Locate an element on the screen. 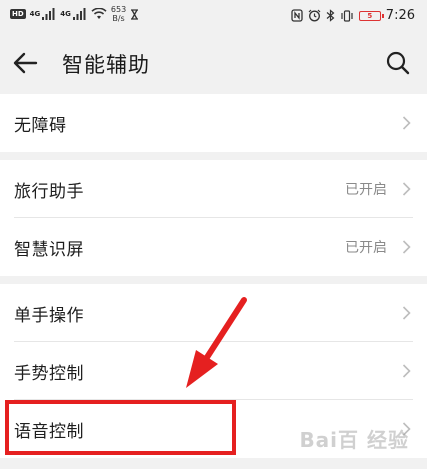 This screenshot has height=469, width=427. battery-icon: 5 is located at coordinates (371, 15).